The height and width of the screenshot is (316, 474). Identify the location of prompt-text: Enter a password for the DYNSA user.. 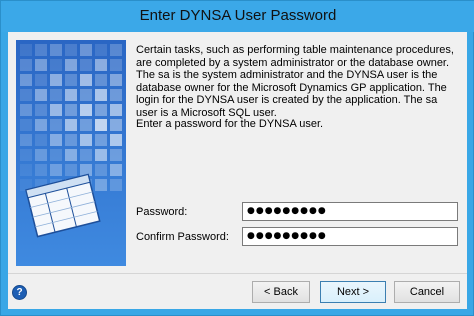
(230, 124).